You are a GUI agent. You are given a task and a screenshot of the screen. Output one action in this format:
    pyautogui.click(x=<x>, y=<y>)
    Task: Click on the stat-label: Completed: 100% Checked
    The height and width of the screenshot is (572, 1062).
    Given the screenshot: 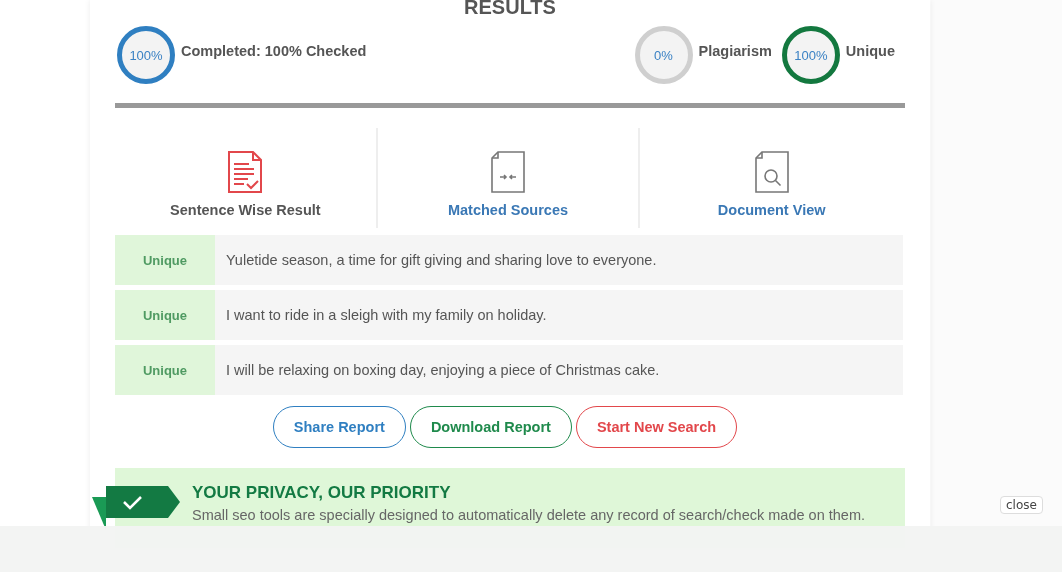 What is the action you would take?
    pyautogui.click(x=274, y=51)
    